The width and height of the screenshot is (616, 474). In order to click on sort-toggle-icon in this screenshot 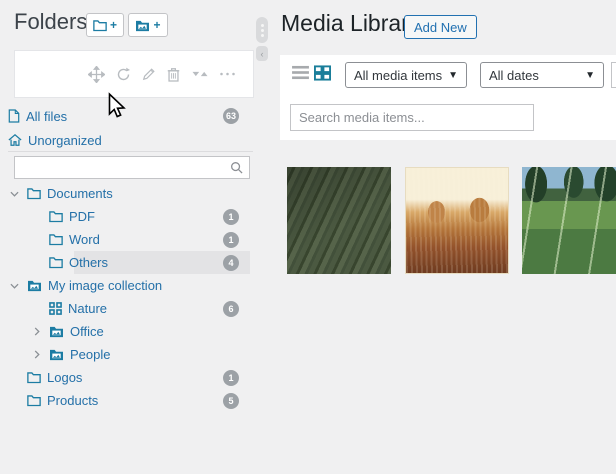, I will do `click(200, 74)`.